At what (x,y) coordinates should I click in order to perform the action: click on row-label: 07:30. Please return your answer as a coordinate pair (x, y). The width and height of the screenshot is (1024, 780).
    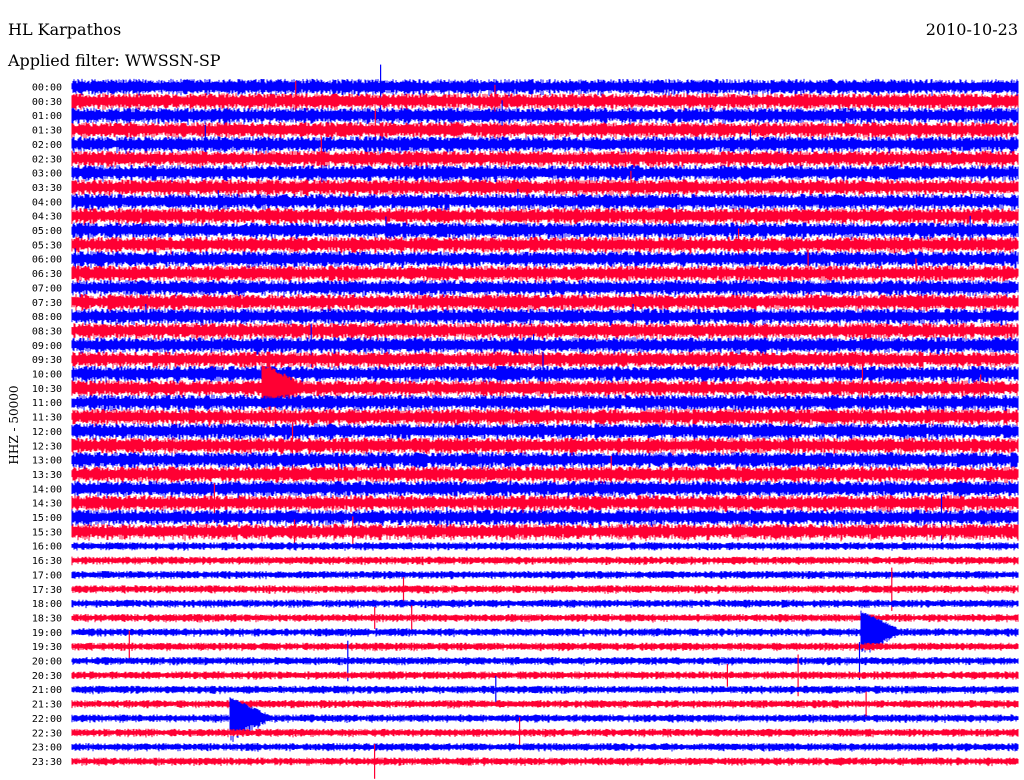
    Looking at the image, I should click on (47, 303).